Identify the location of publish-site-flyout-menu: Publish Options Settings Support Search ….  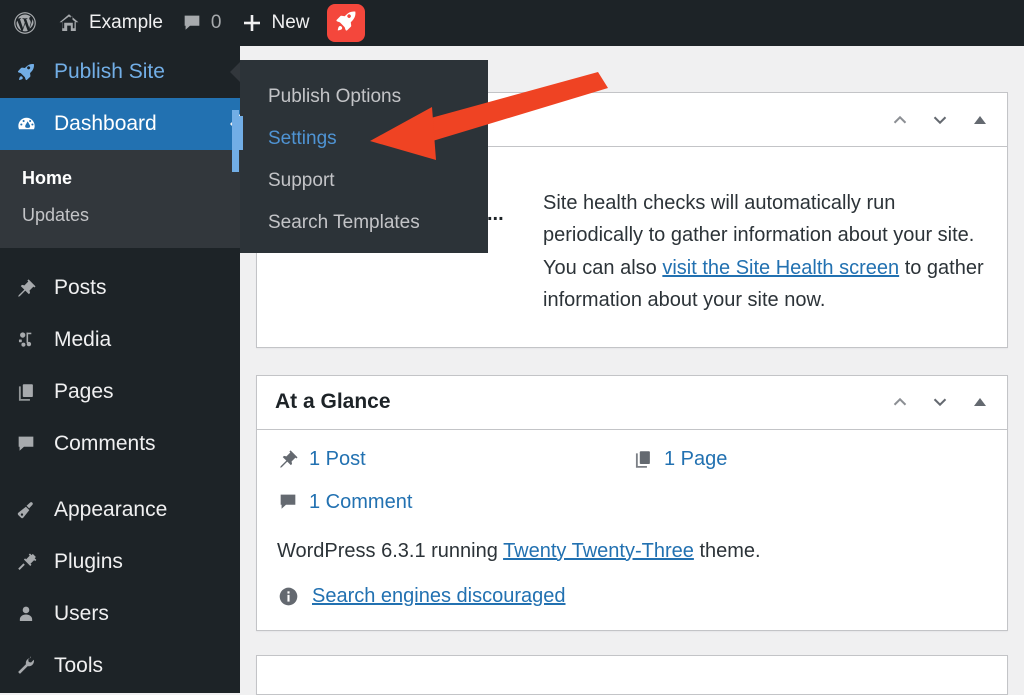
(364, 156).